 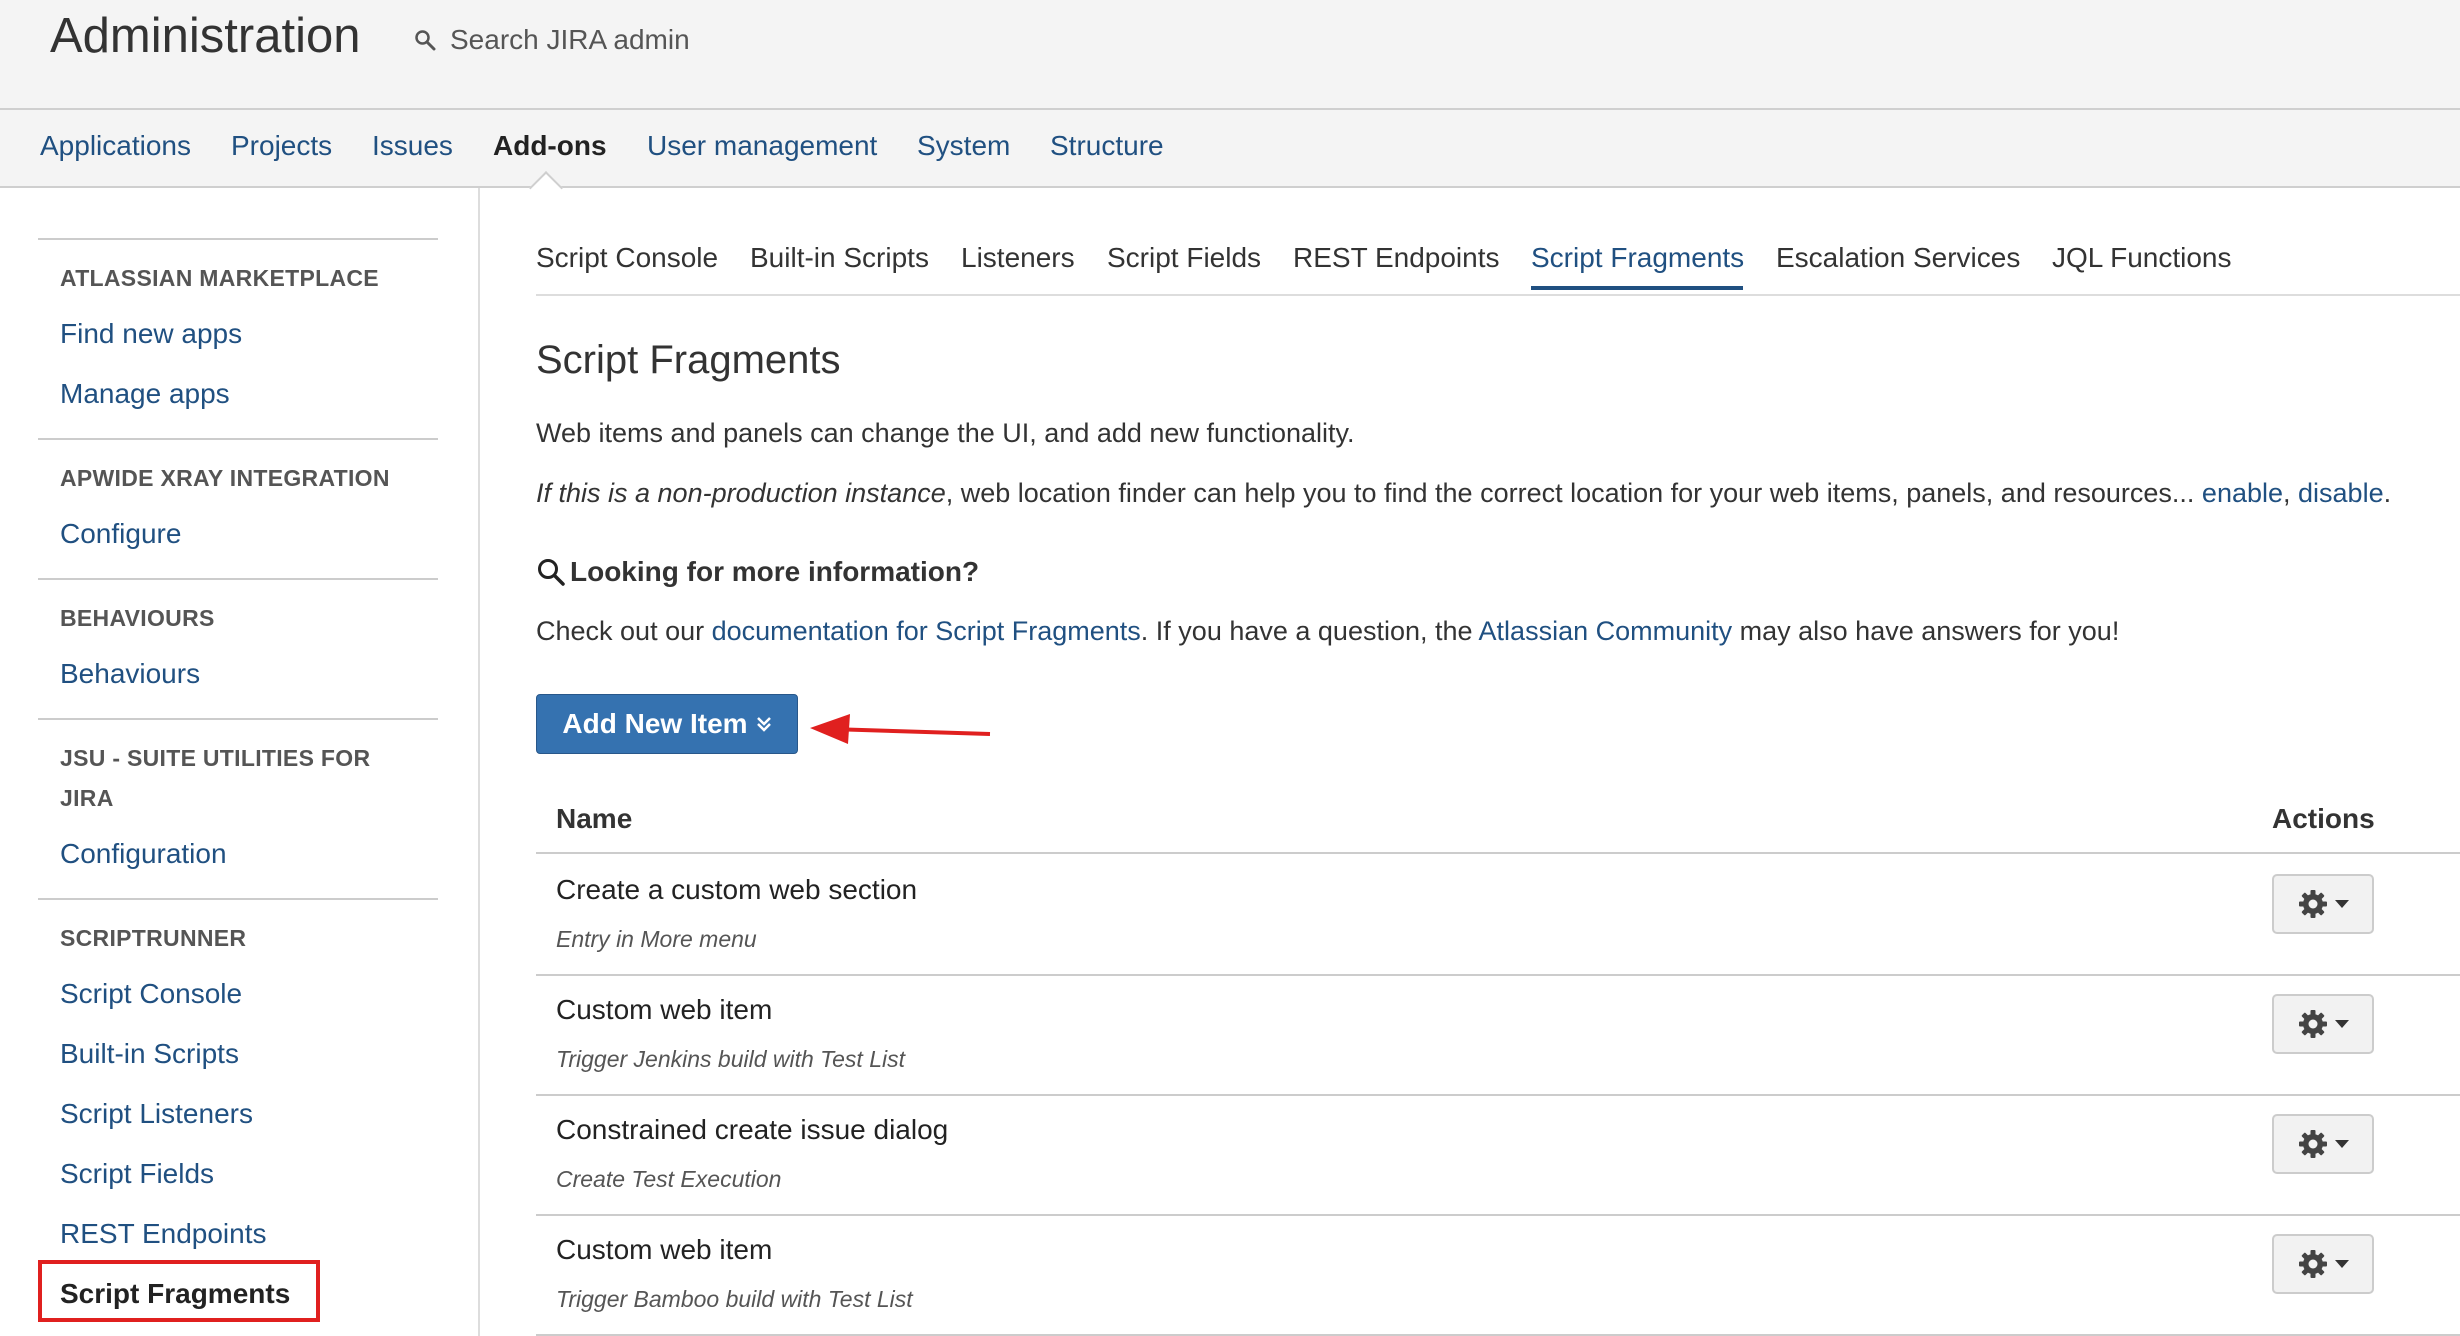 What do you see at coordinates (2141, 258) in the screenshot?
I see `tab-jql-functions: JQL Functions` at bounding box center [2141, 258].